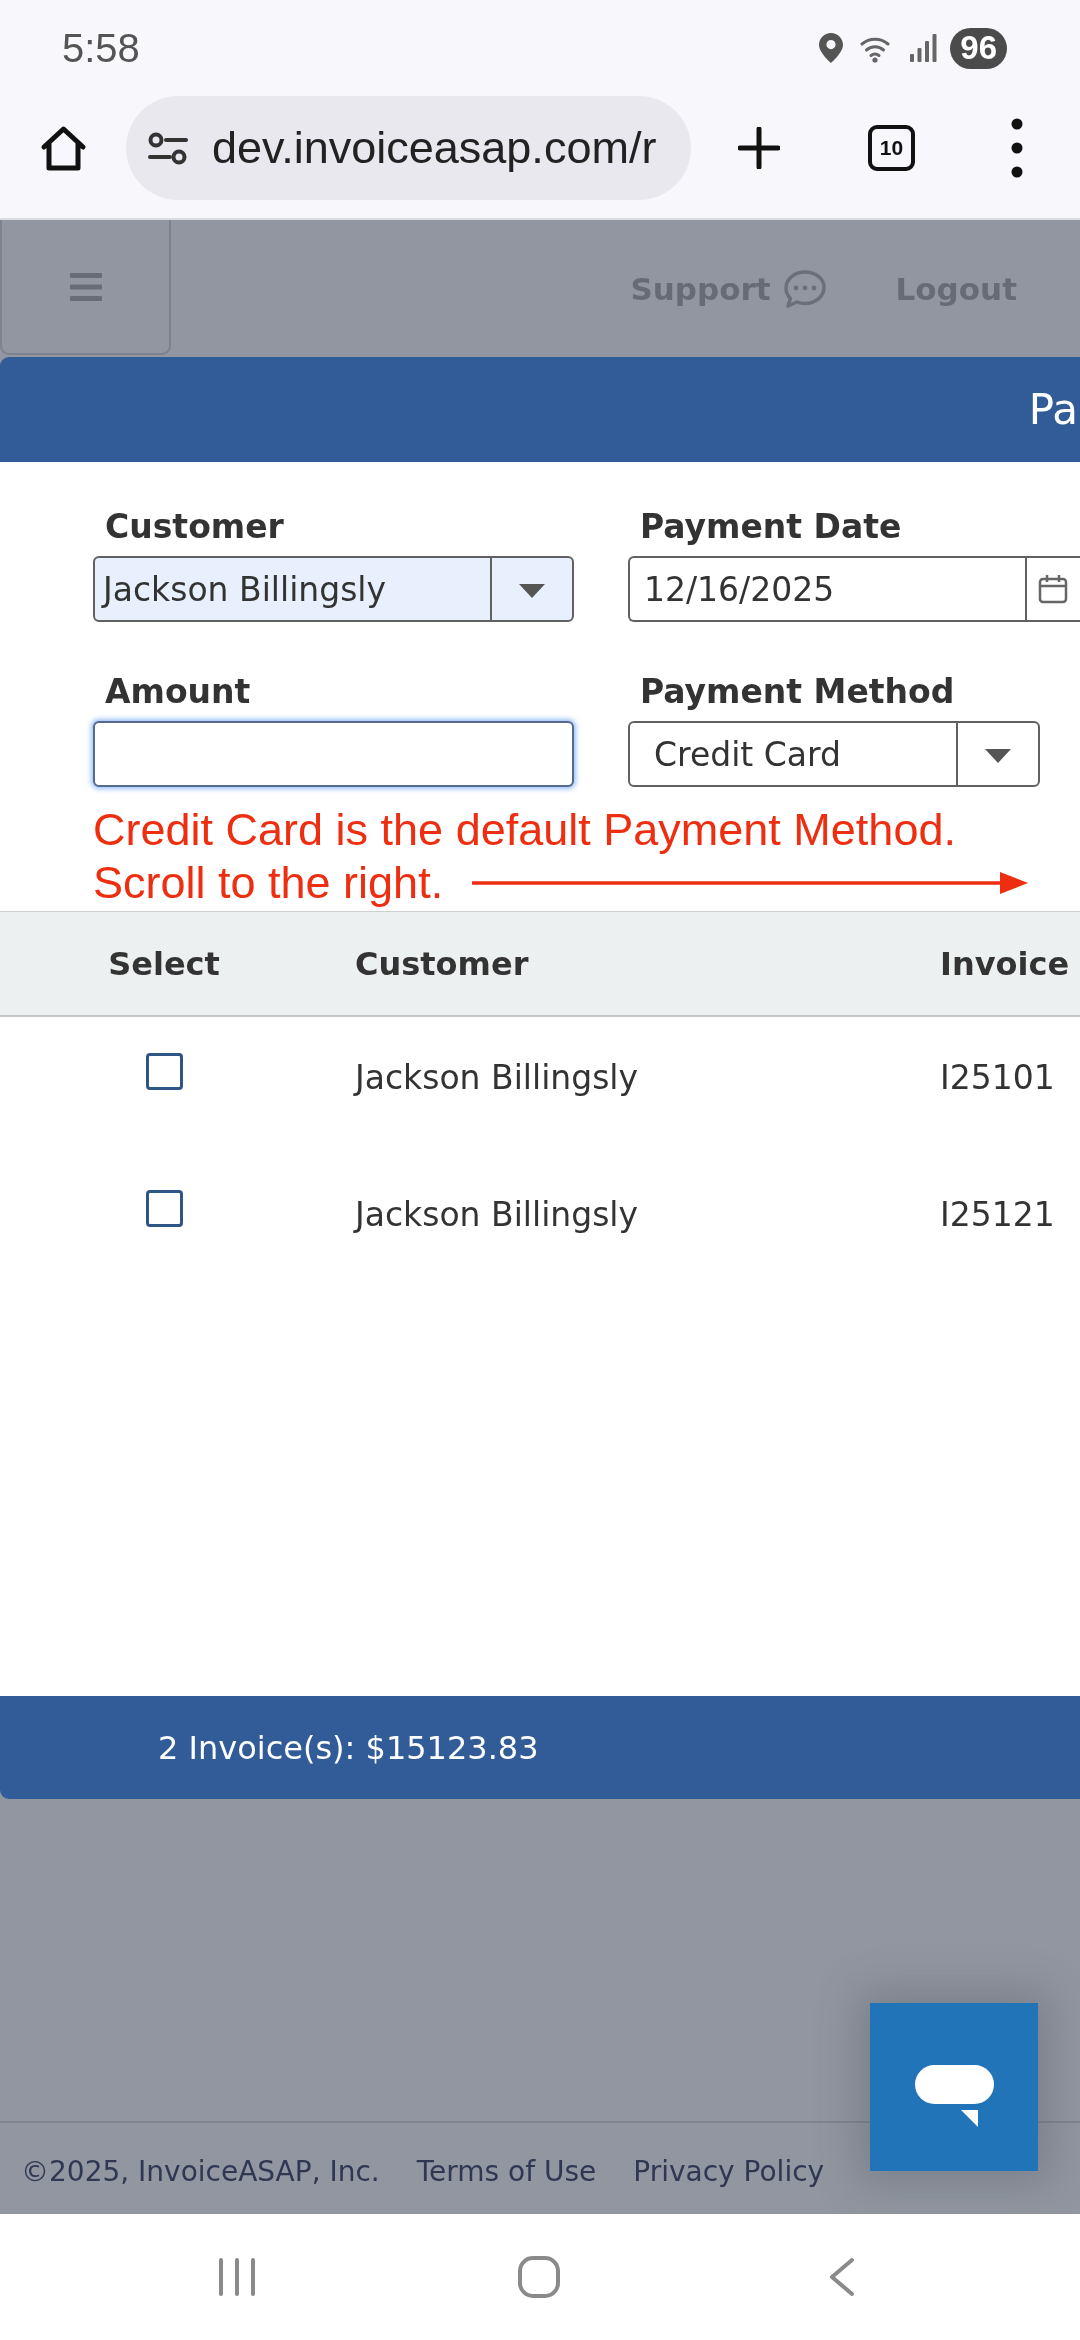 The image size is (1080, 2340). What do you see at coordinates (442, 963) in the screenshot?
I see `column-header: Customer` at bounding box center [442, 963].